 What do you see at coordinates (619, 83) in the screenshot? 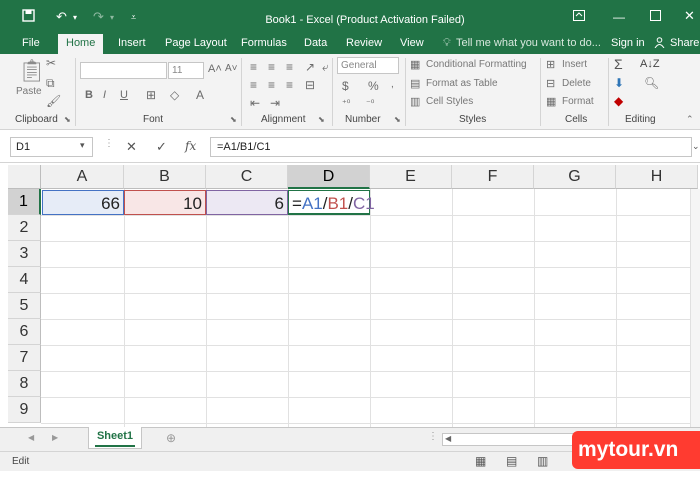
I see `fill-icon: ⬇` at bounding box center [619, 83].